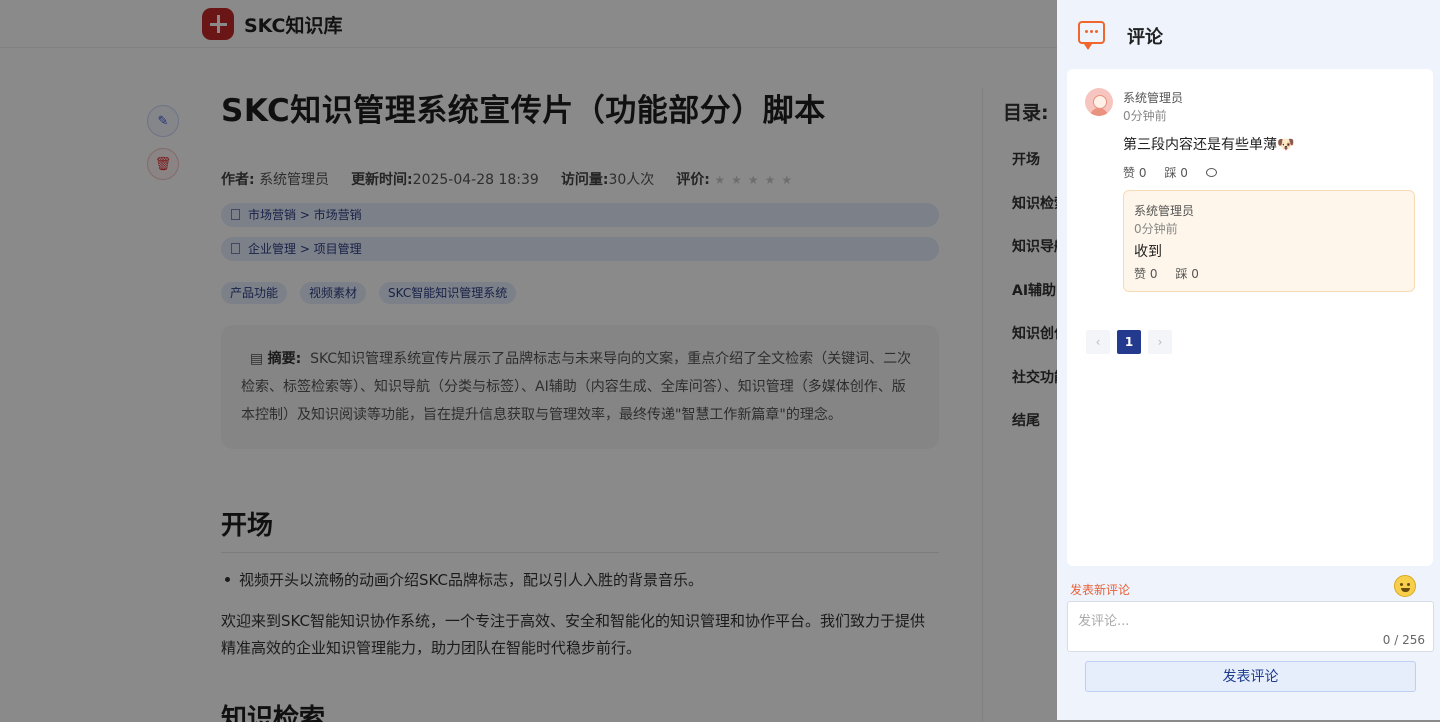 The height and width of the screenshot is (722, 1440). Describe the element at coordinates (1211, 172) in the screenshot. I see `reply-icon` at that location.